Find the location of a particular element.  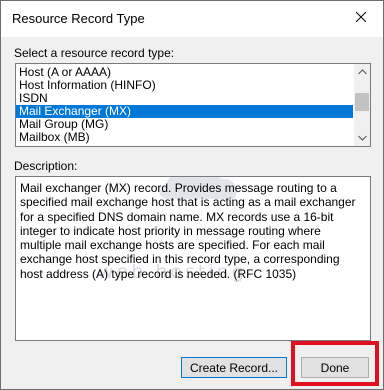

scroll-down-button is located at coordinates (362, 138).